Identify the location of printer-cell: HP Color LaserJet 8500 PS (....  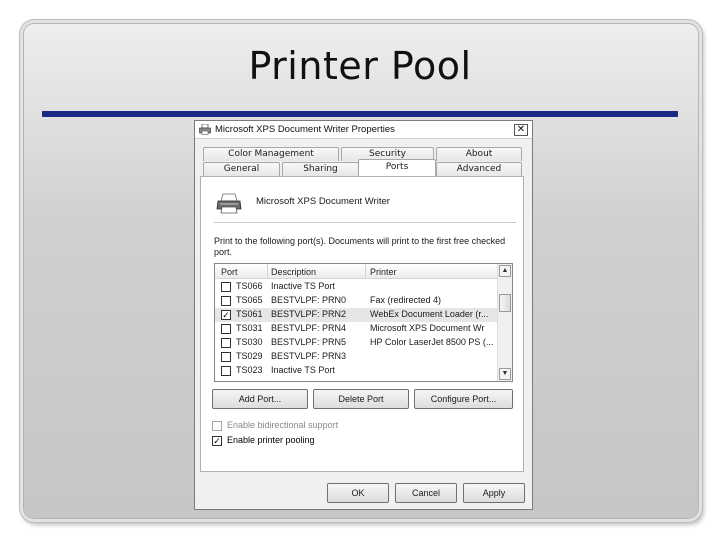
(432, 342).